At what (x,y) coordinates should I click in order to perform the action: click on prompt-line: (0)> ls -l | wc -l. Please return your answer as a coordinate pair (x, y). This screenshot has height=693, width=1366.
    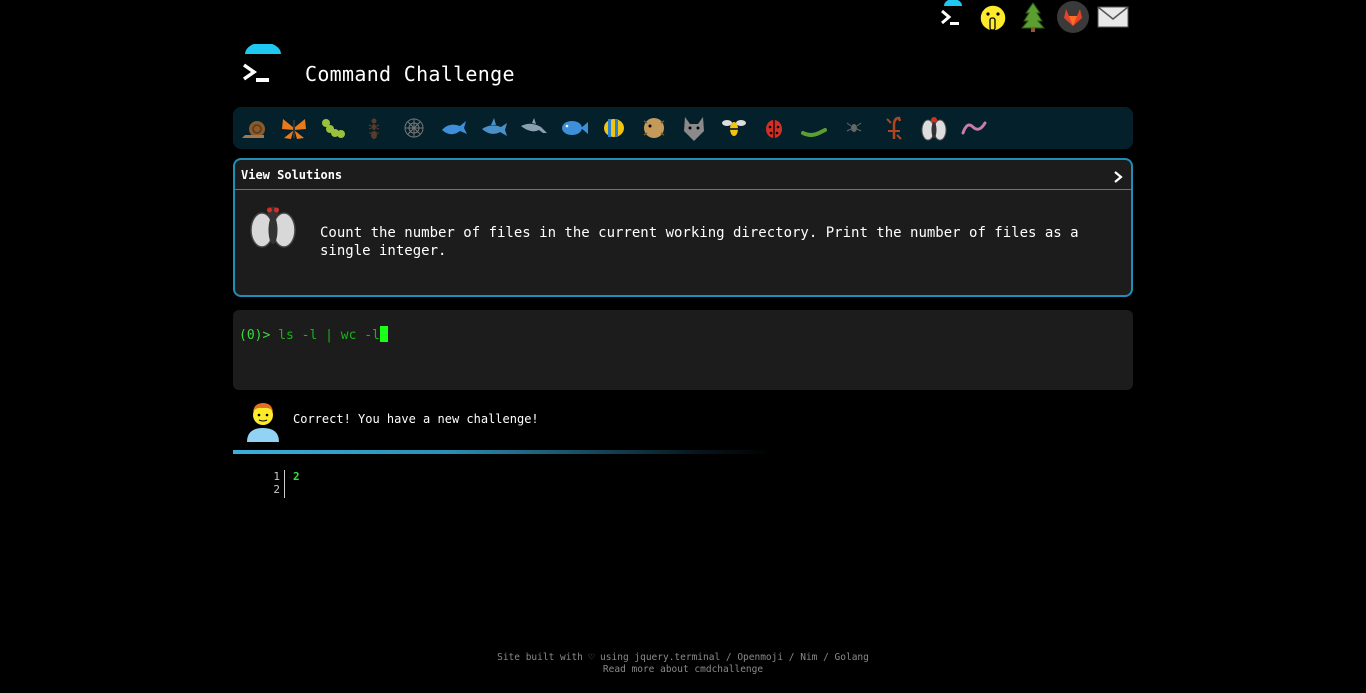
    Looking at the image, I should click on (313, 334).